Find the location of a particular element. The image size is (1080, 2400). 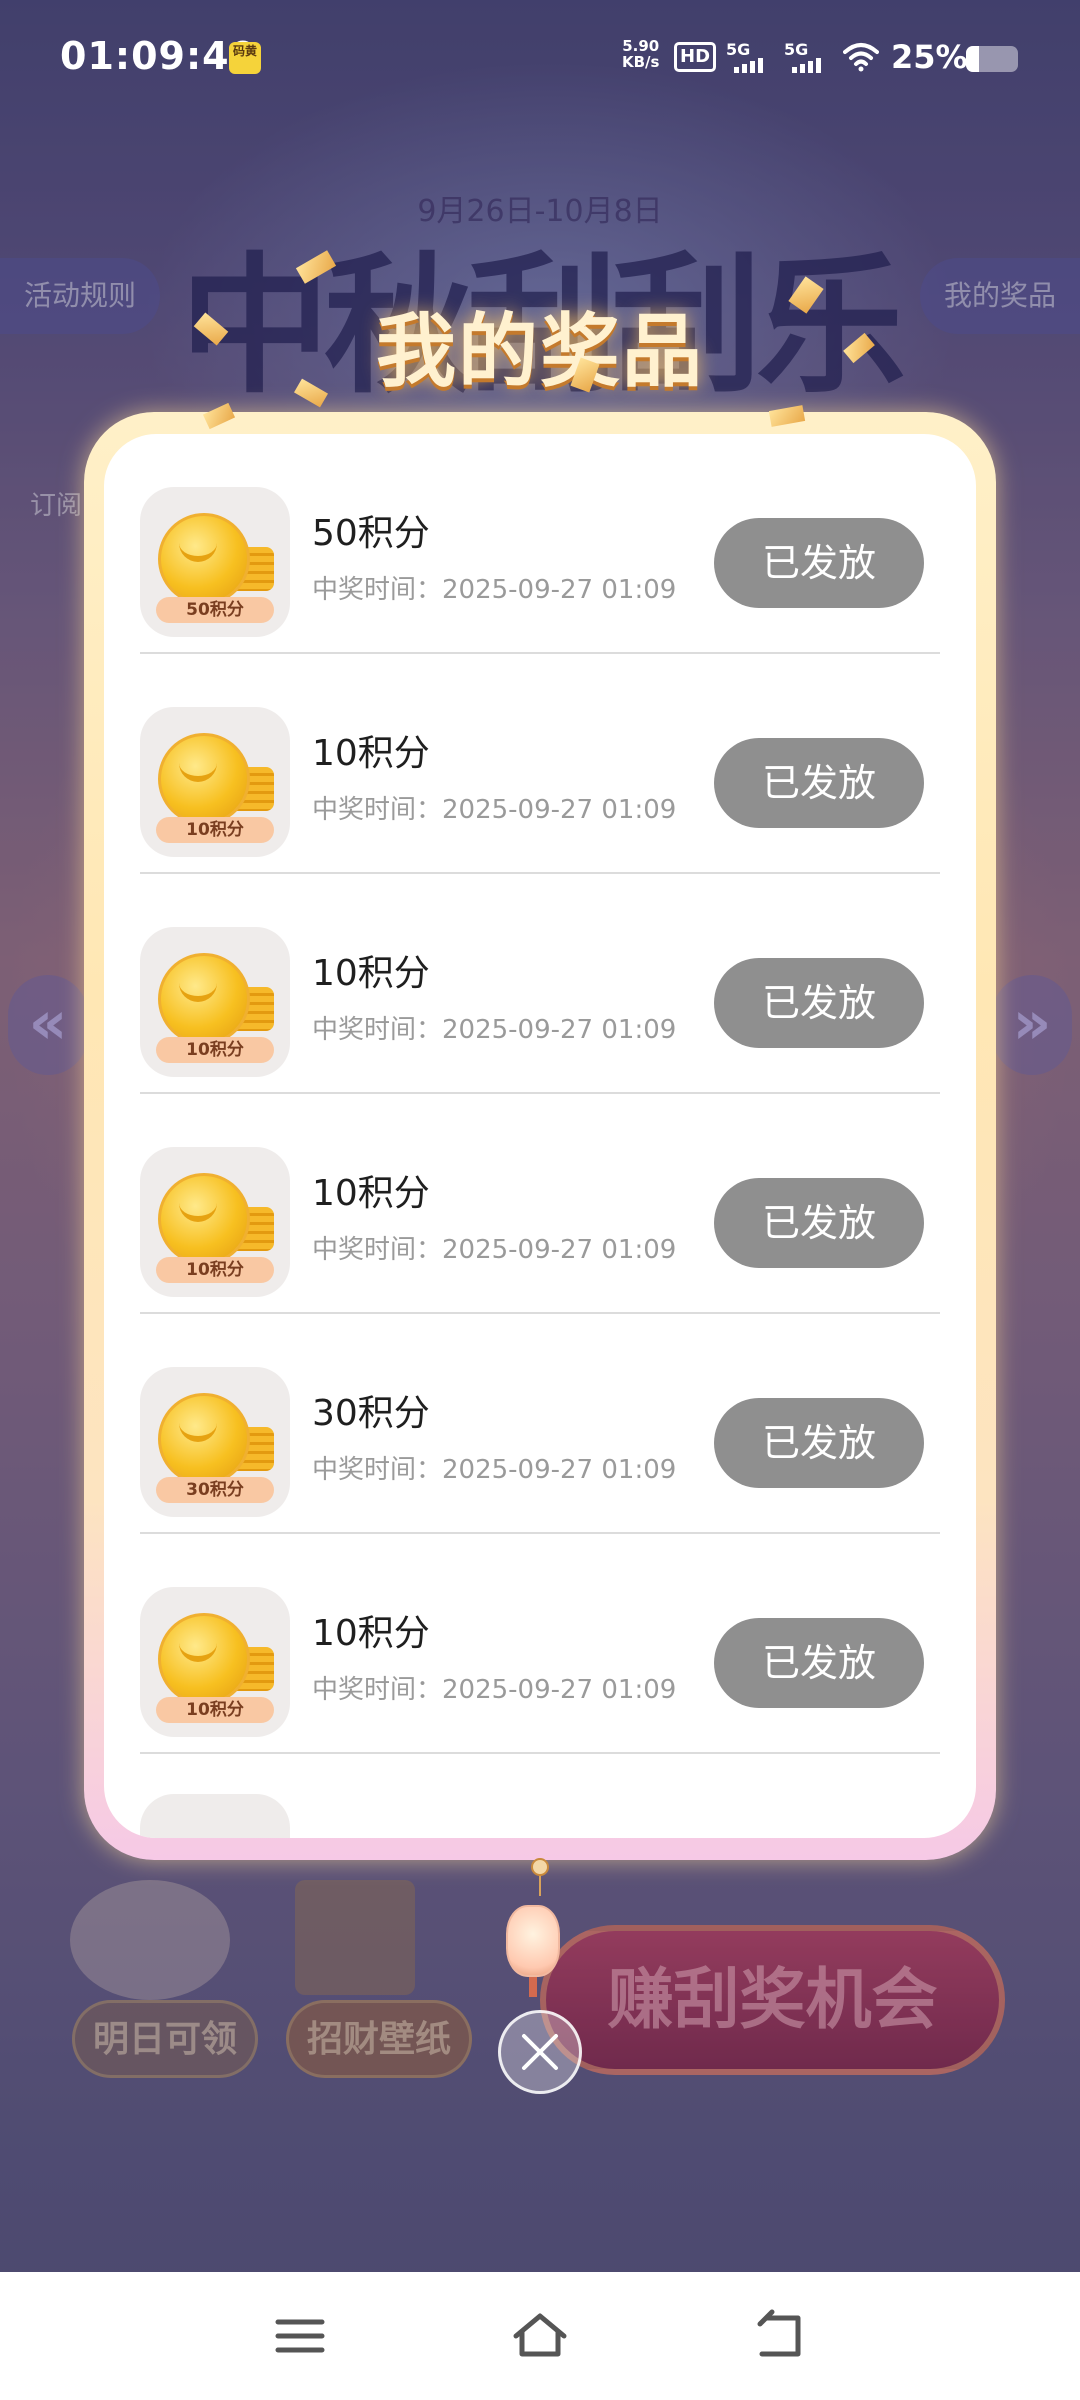

wifi-icon is located at coordinates (861, 57).